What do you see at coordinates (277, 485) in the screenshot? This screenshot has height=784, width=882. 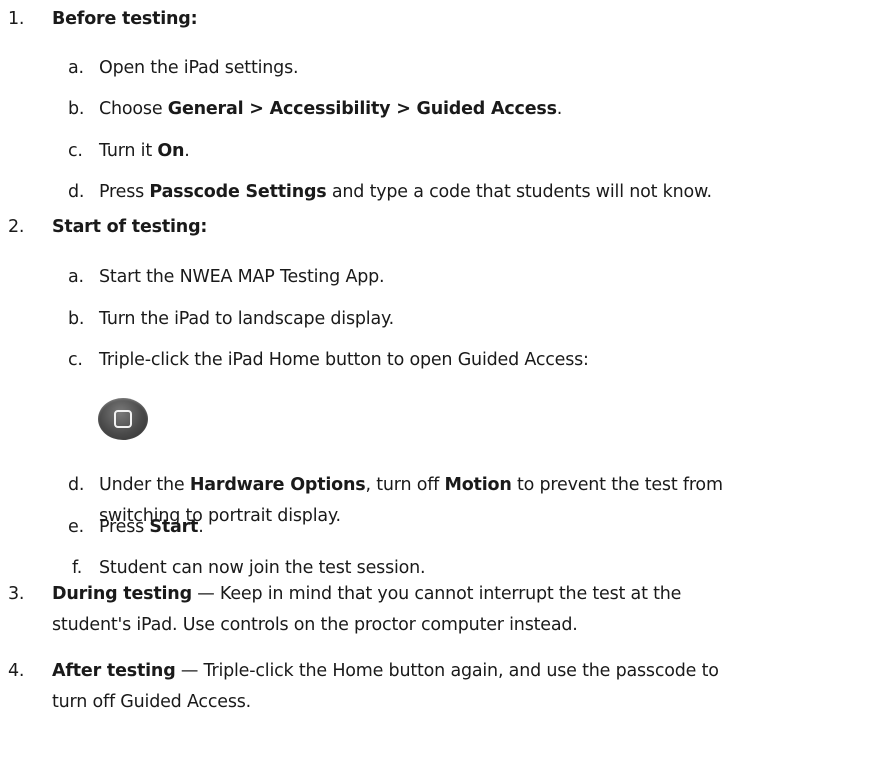 I see `bold-term: Hardware Options` at bounding box center [277, 485].